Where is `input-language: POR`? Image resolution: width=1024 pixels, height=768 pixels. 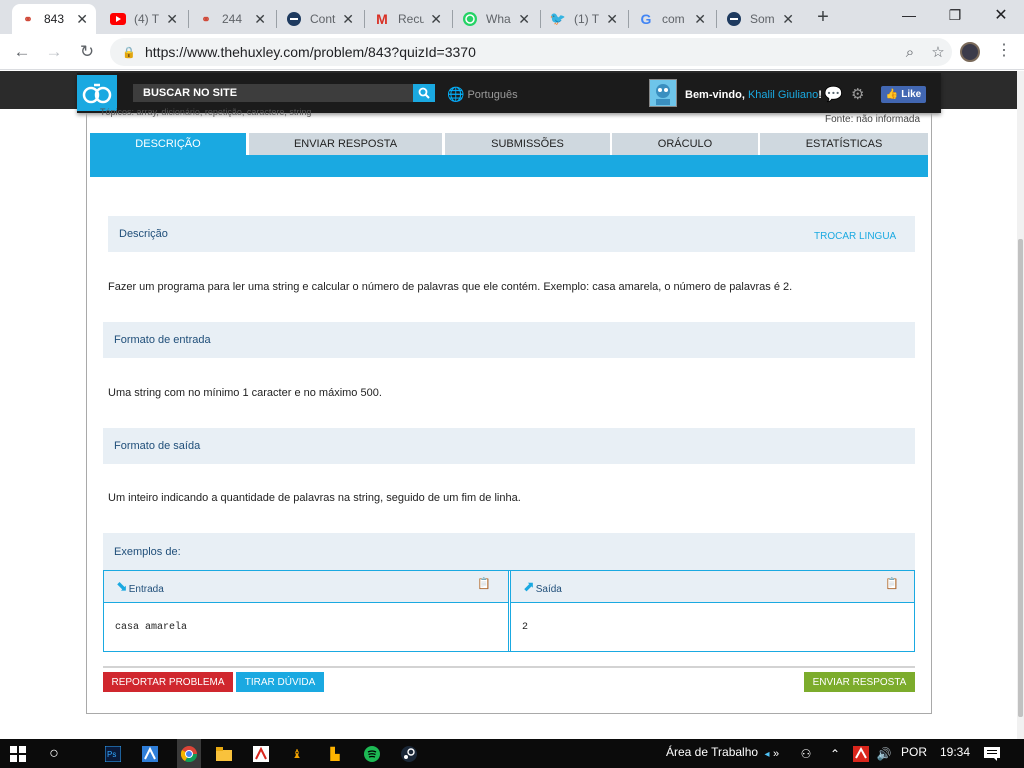 input-language: POR is located at coordinates (914, 752).